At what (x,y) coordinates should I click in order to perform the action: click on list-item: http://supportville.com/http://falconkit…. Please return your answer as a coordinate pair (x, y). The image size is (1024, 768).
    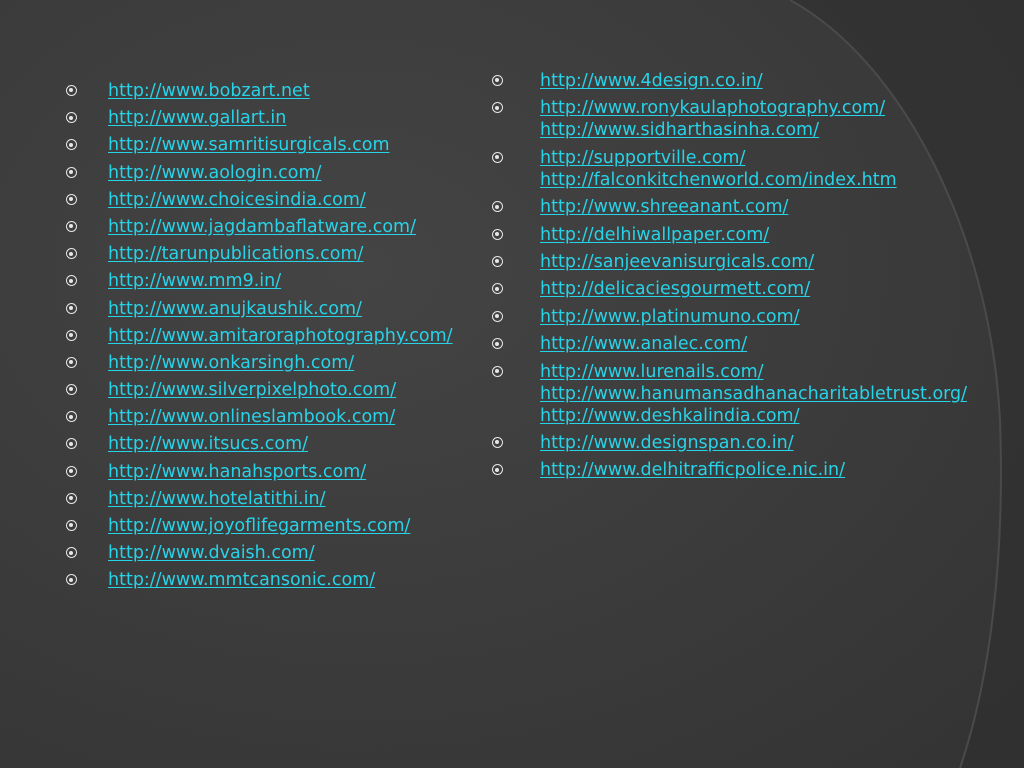
    Looking at the image, I should click on (752, 169).